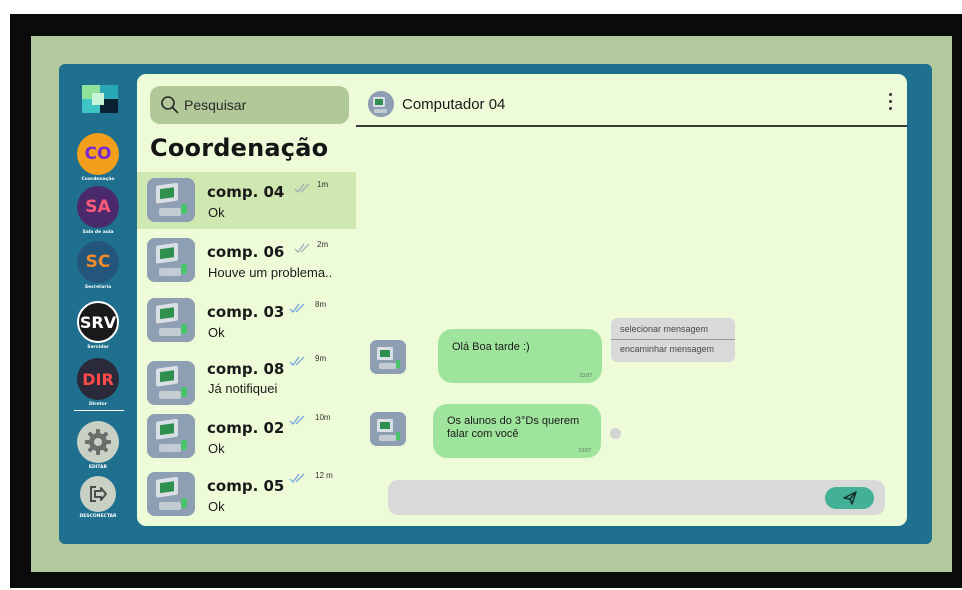 Image resolution: width=962 pixels, height=590 pixels. What do you see at coordinates (667, 349) in the screenshot?
I see `menu-forward-message: encaminhar mensagem` at bounding box center [667, 349].